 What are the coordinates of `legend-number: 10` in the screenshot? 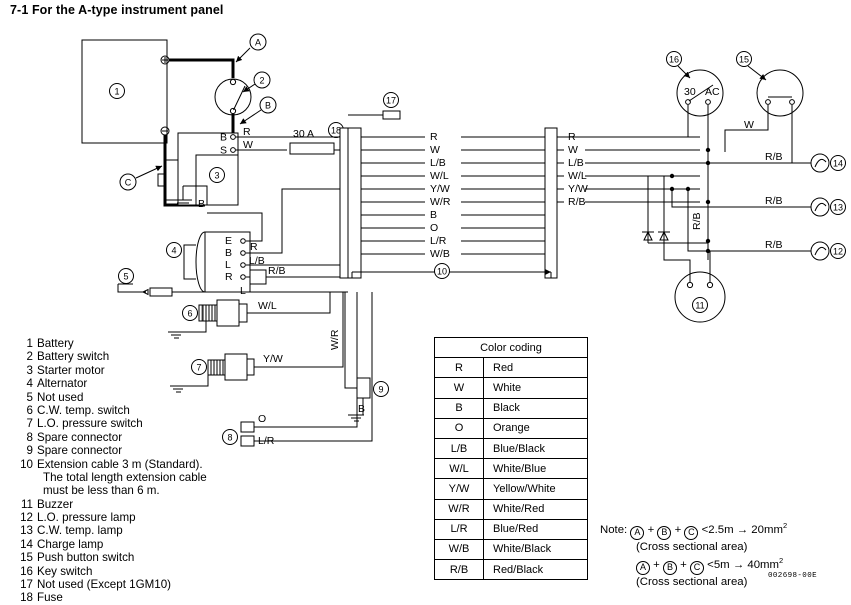 It's located at (26, 464).